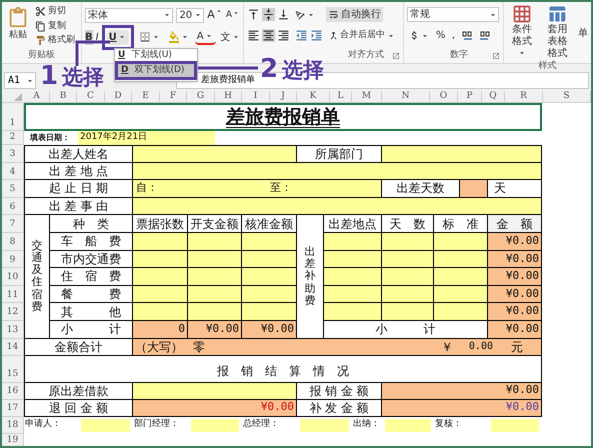 This screenshot has height=448, width=593. Describe the element at coordinates (13, 312) in the screenshot. I see `row-header: 12` at that location.